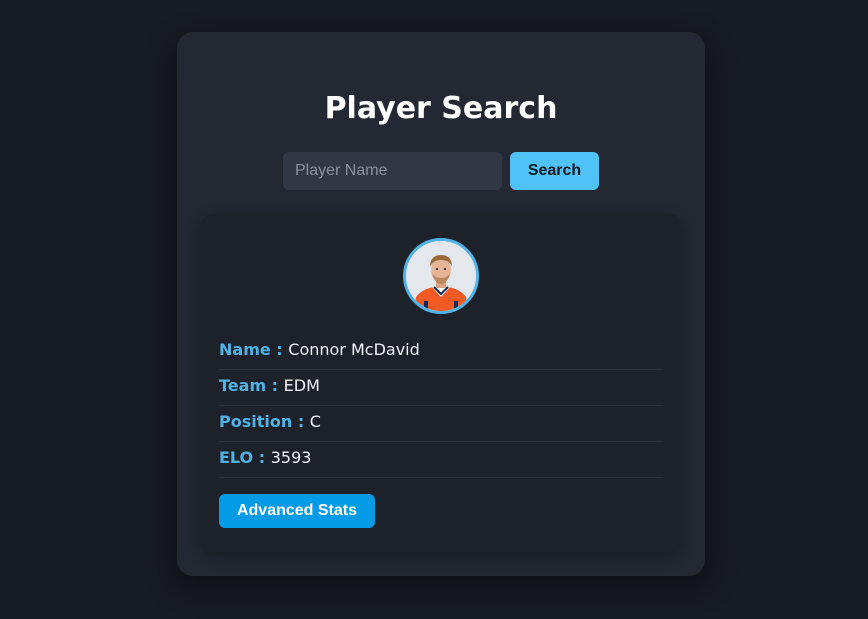 The height and width of the screenshot is (619, 868). What do you see at coordinates (441, 352) in the screenshot?
I see `player-name-row: Name : Connor McDavid` at bounding box center [441, 352].